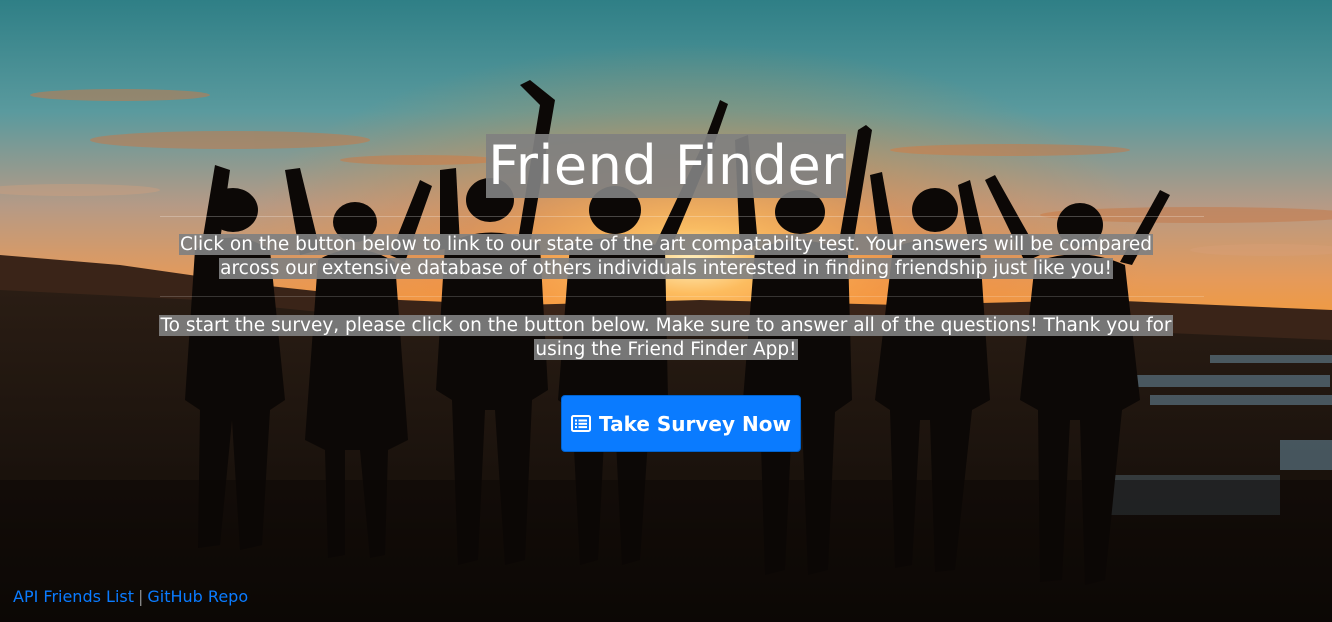 This screenshot has height=622, width=1332. I want to click on api-friends-list-link: API Friends List, so click(73, 596).